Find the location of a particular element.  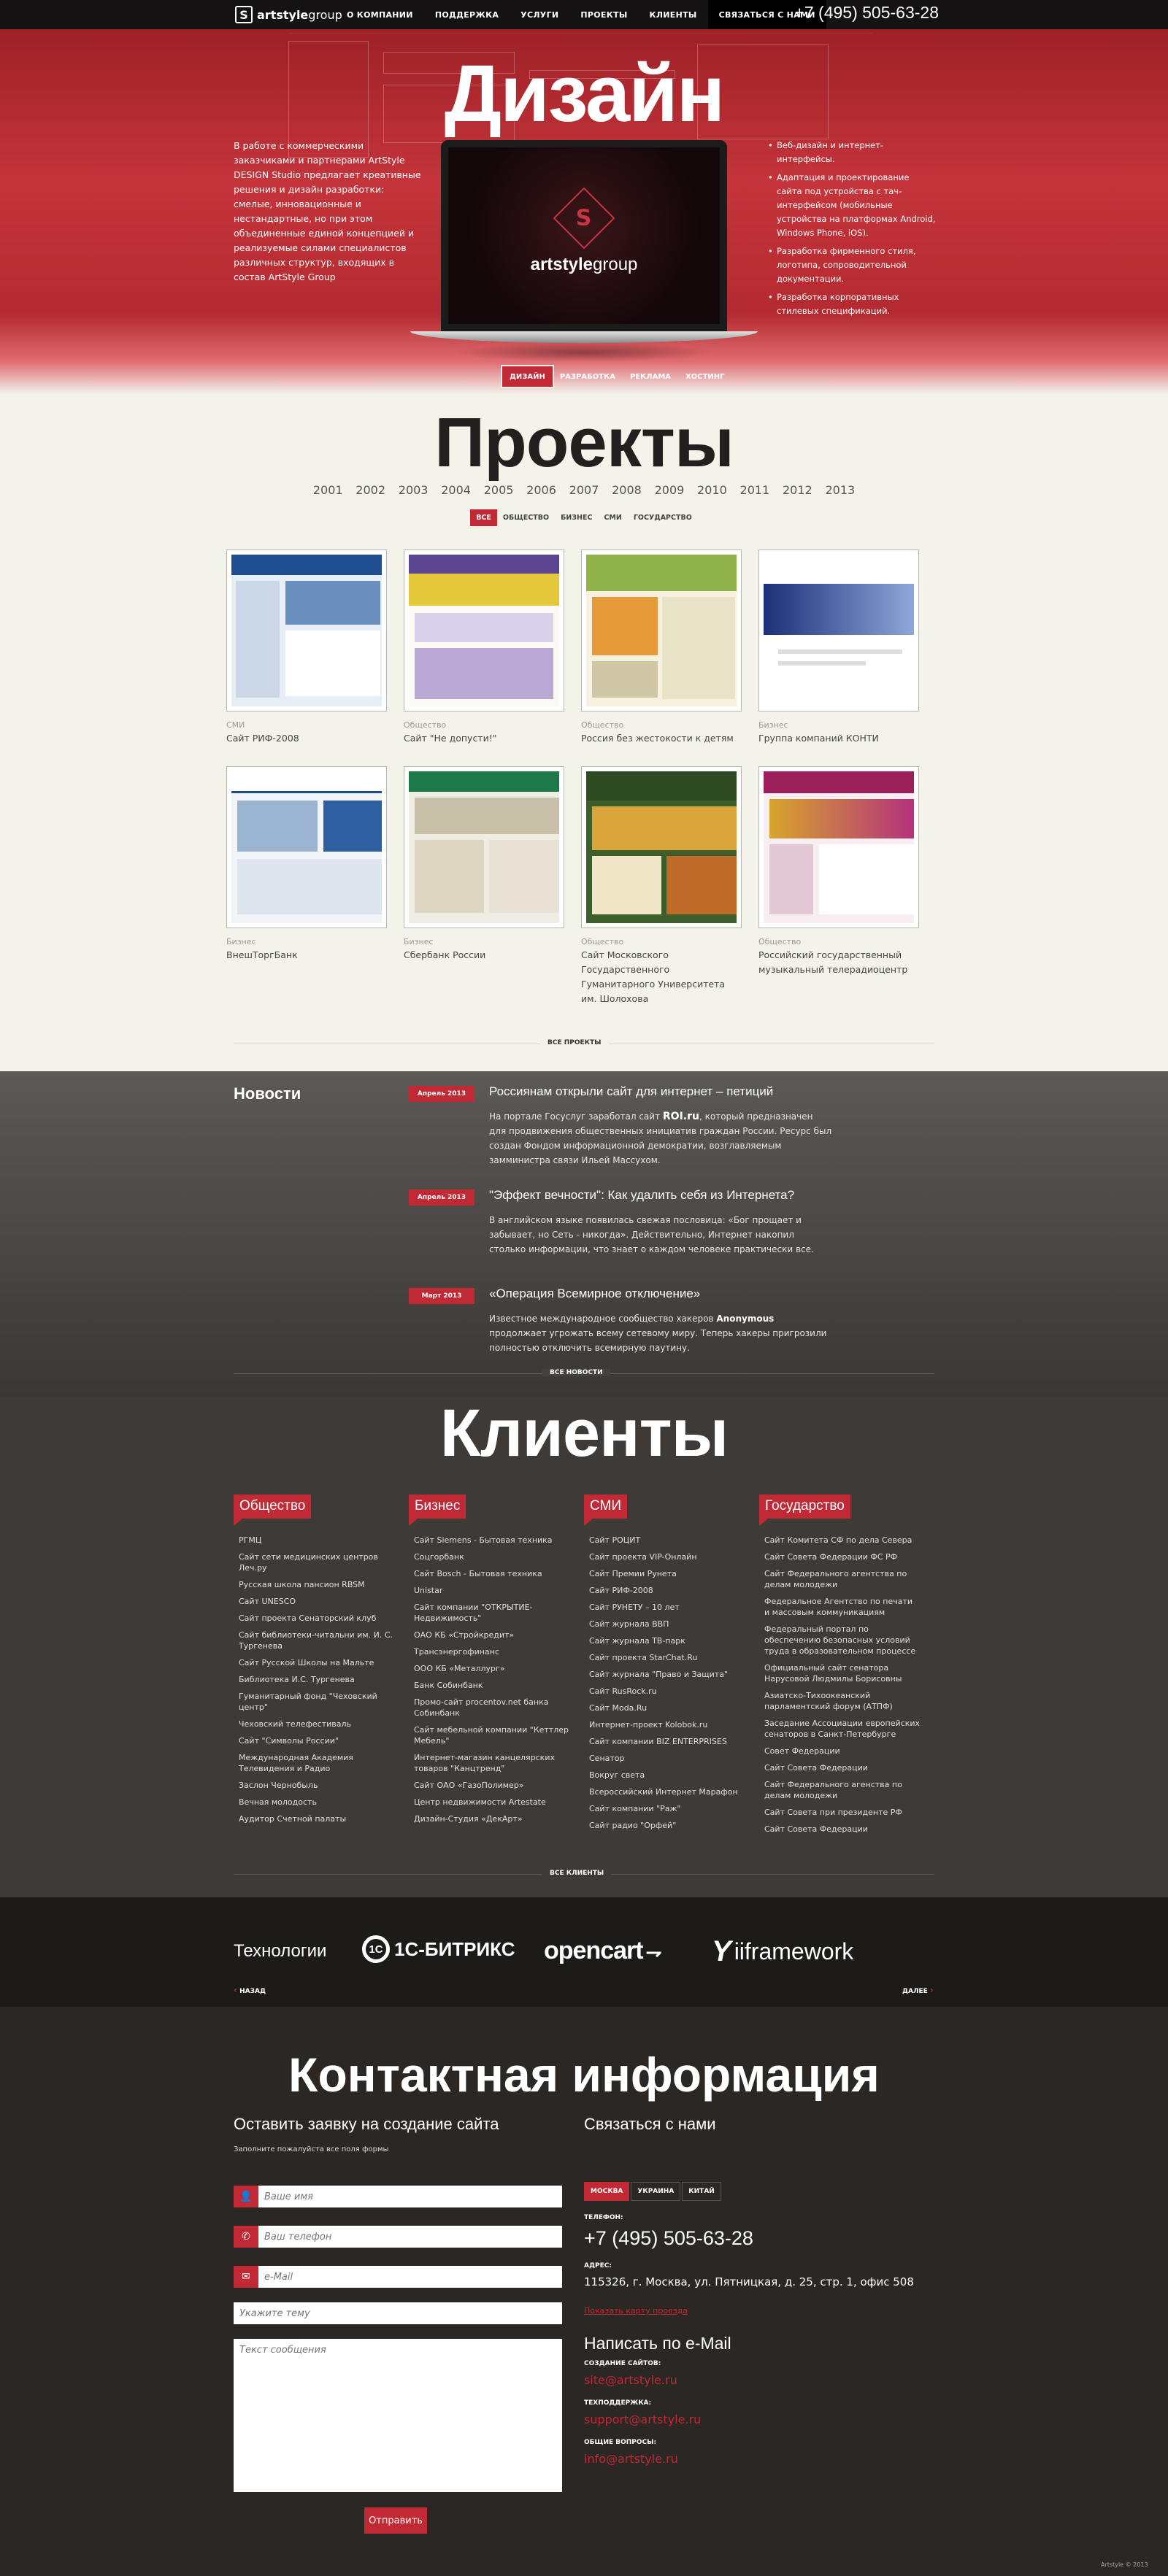

topic-input is located at coordinates (398, 2313).